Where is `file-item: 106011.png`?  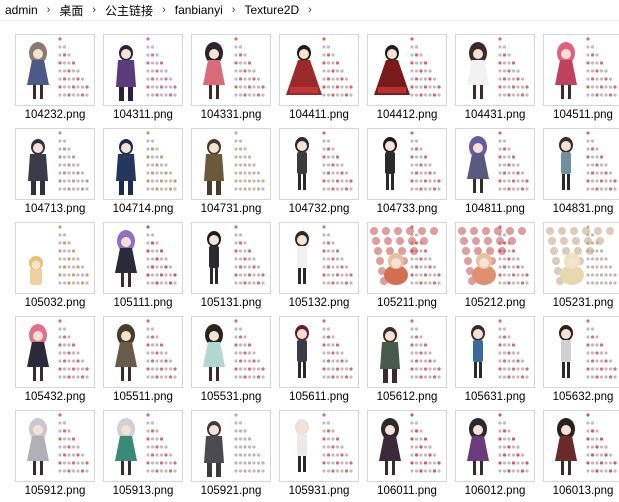 file-item: 106011.png is located at coordinates (407, 456).